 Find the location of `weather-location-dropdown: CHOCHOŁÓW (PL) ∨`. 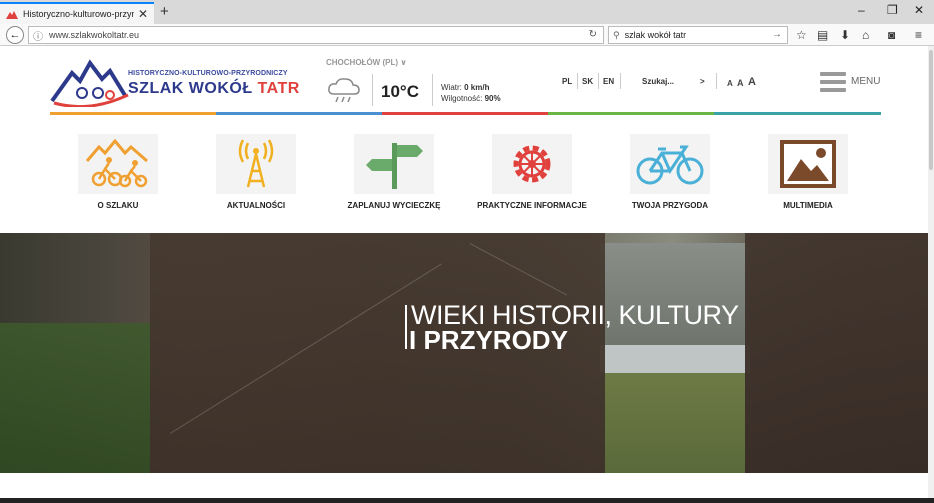

weather-location-dropdown: CHOCHOŁÓW (PL) ∨ is located at coordinates (366, 62).